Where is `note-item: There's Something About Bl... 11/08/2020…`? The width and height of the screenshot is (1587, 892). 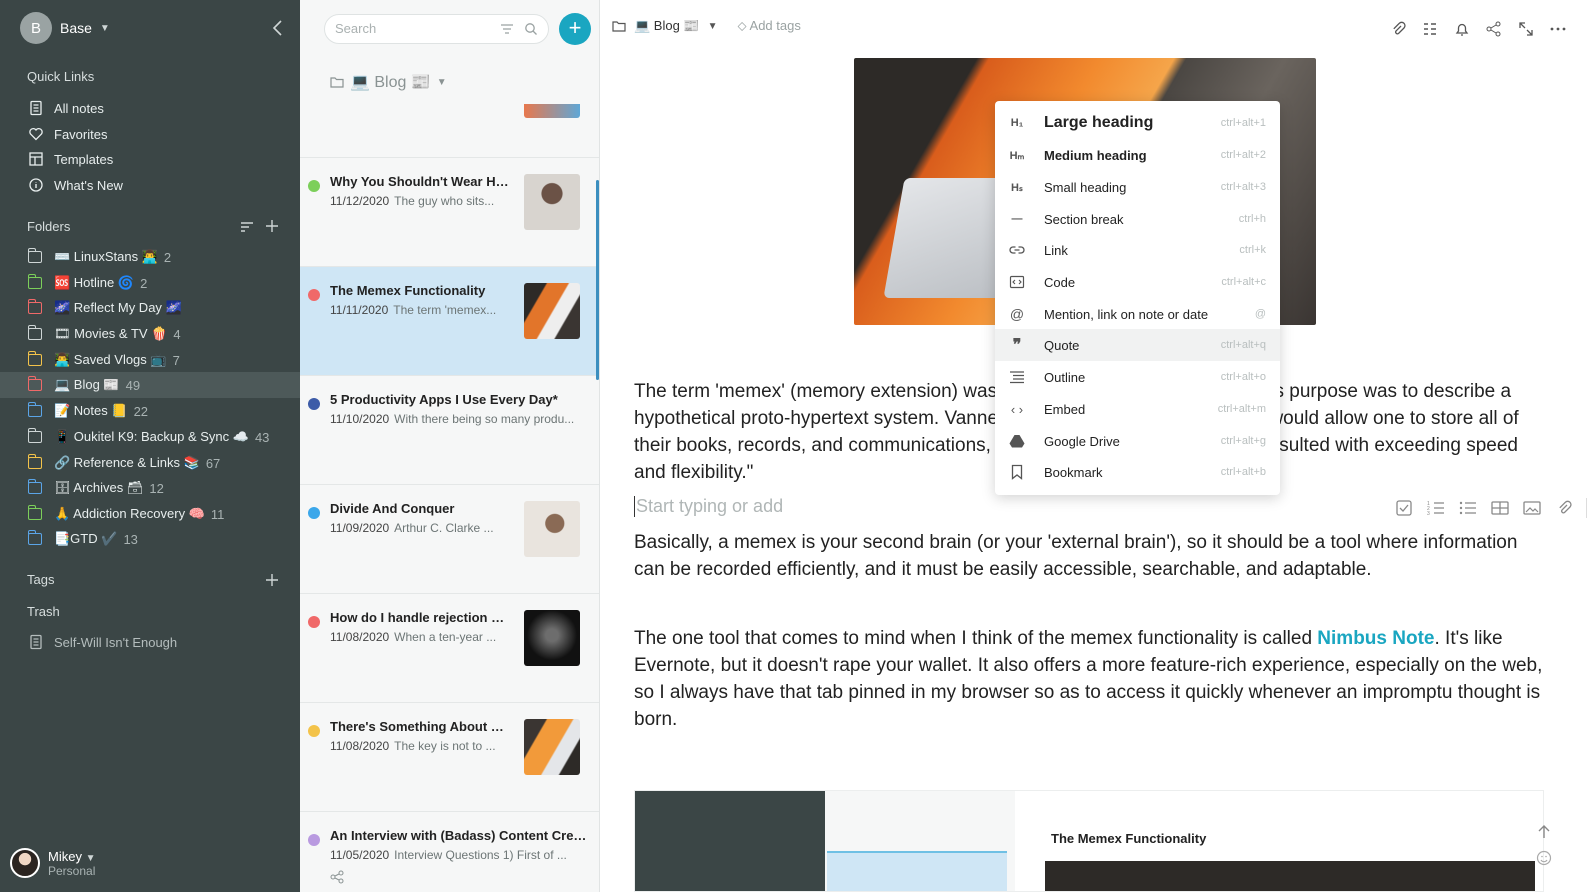 note-item: There's Something About Bl... 11/08/2020… is located at coordinates (449, 757).